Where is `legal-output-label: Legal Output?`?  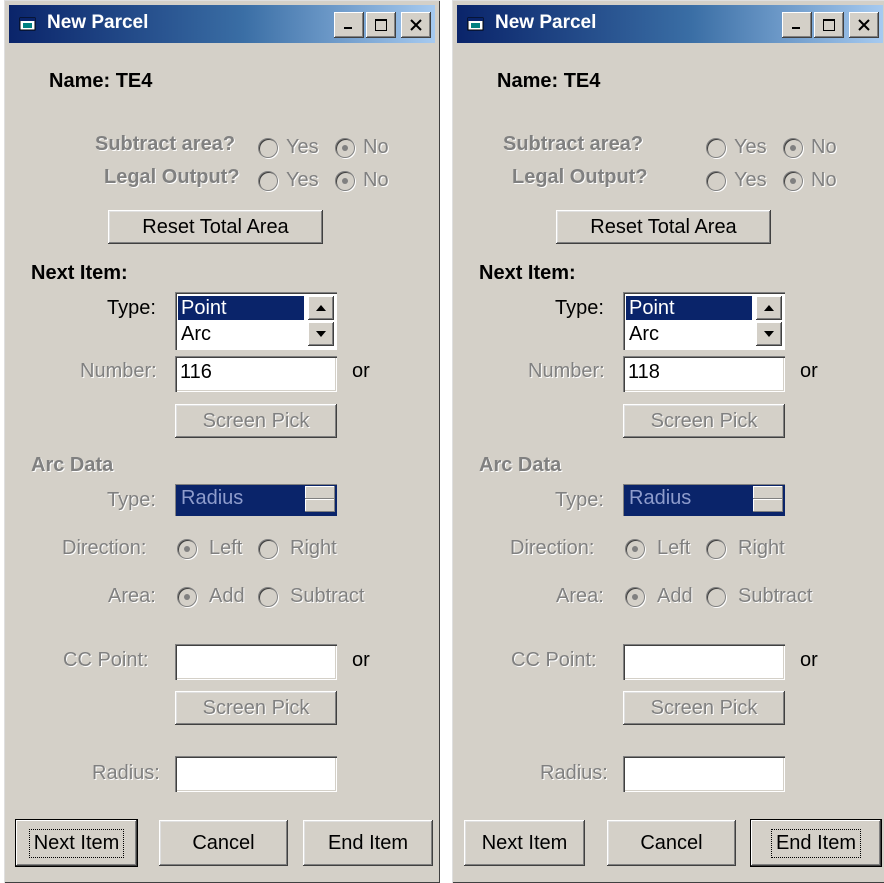 legal-output-label: Legal Output? is located at coordinates (580, 177).